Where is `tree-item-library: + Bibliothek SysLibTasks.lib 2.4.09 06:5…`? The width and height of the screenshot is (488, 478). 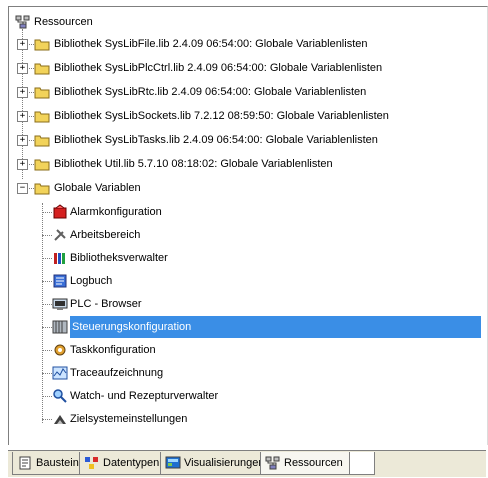
tree-item-library: + Bibliothek SysLibTasks.lib 2.4.09 06:5… is located at coordinates (244, 140).